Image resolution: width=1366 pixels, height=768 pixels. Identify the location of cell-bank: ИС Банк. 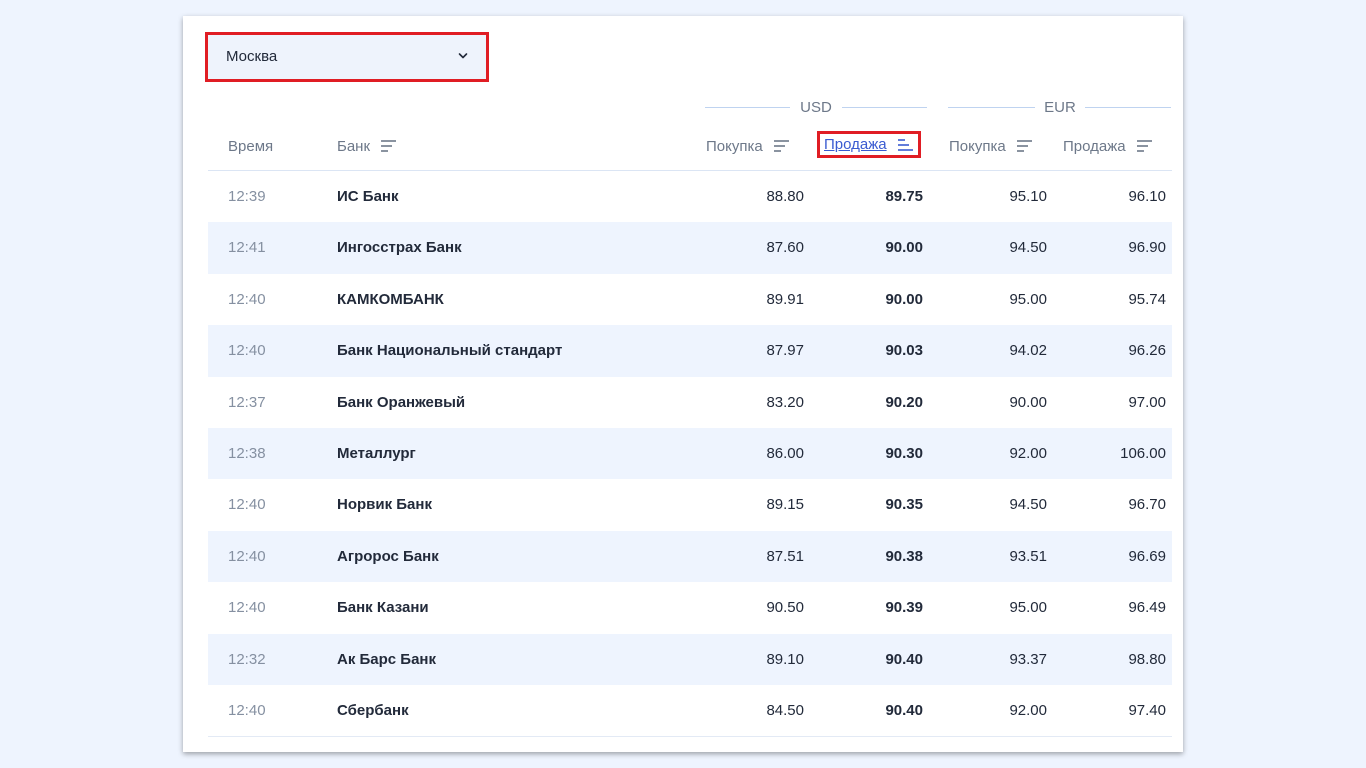
(367, 196).